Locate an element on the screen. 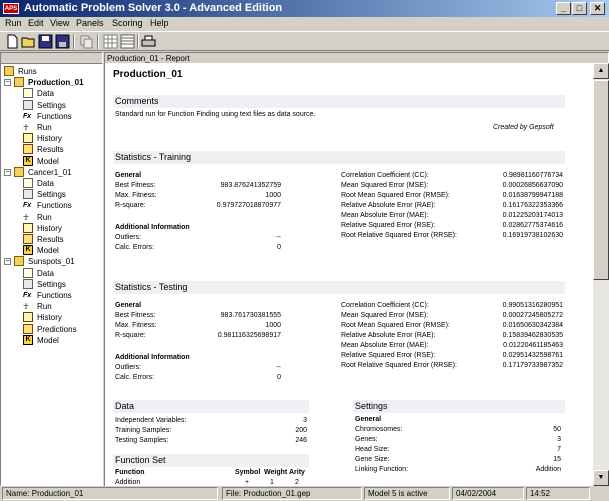 The height and width of the screenshot is (501, 609). grid-icon is located at coordinates (110, 41).